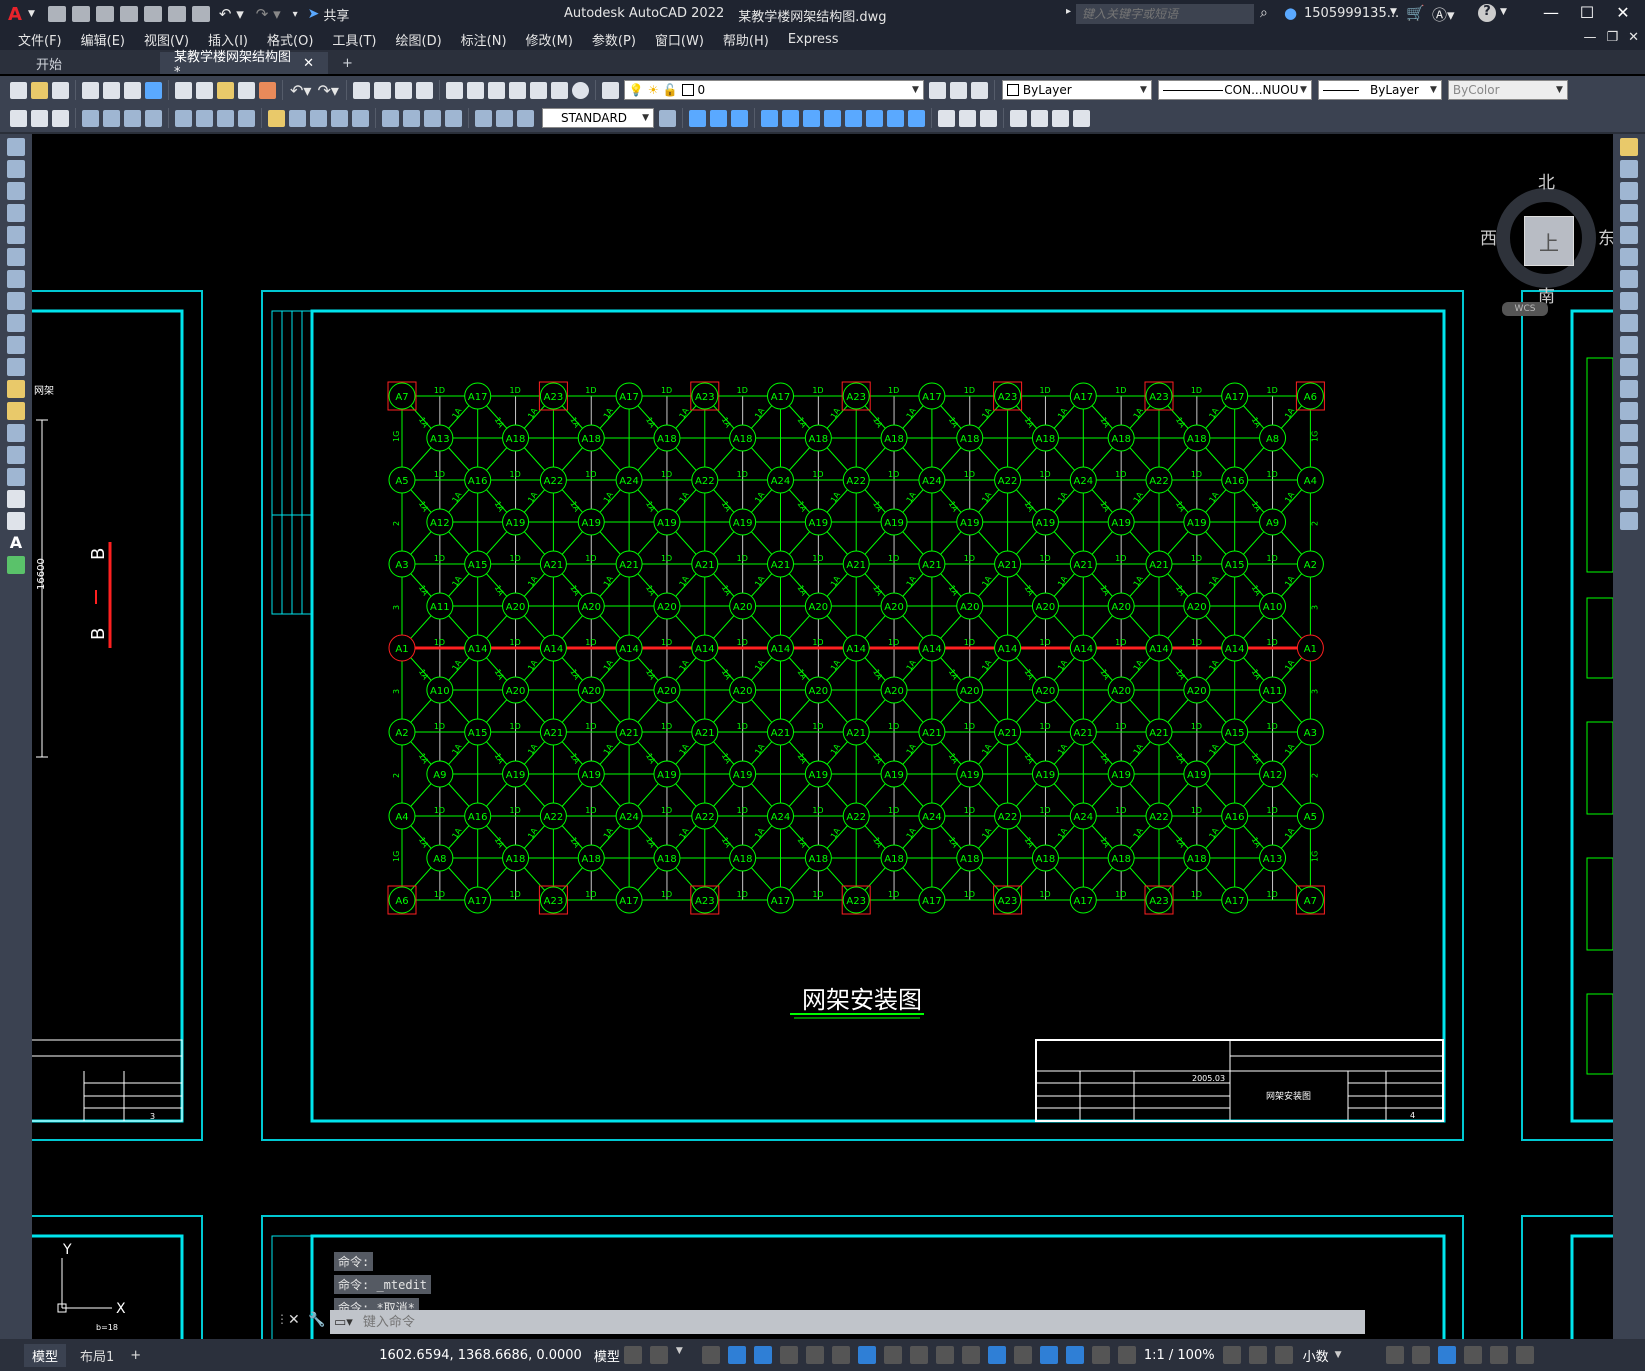 The image size is (1645, 1371). I want to click on lineweight-dropdown: ByLayer ▼, so click(1379, 90).